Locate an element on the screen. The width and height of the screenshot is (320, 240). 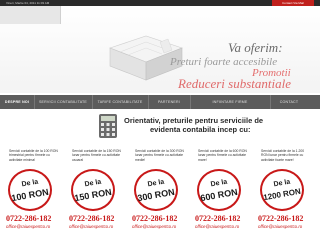
nav-item-servicii-contabilitate: SERVICII CONTABILITATE is located at coordinates (63, 102).